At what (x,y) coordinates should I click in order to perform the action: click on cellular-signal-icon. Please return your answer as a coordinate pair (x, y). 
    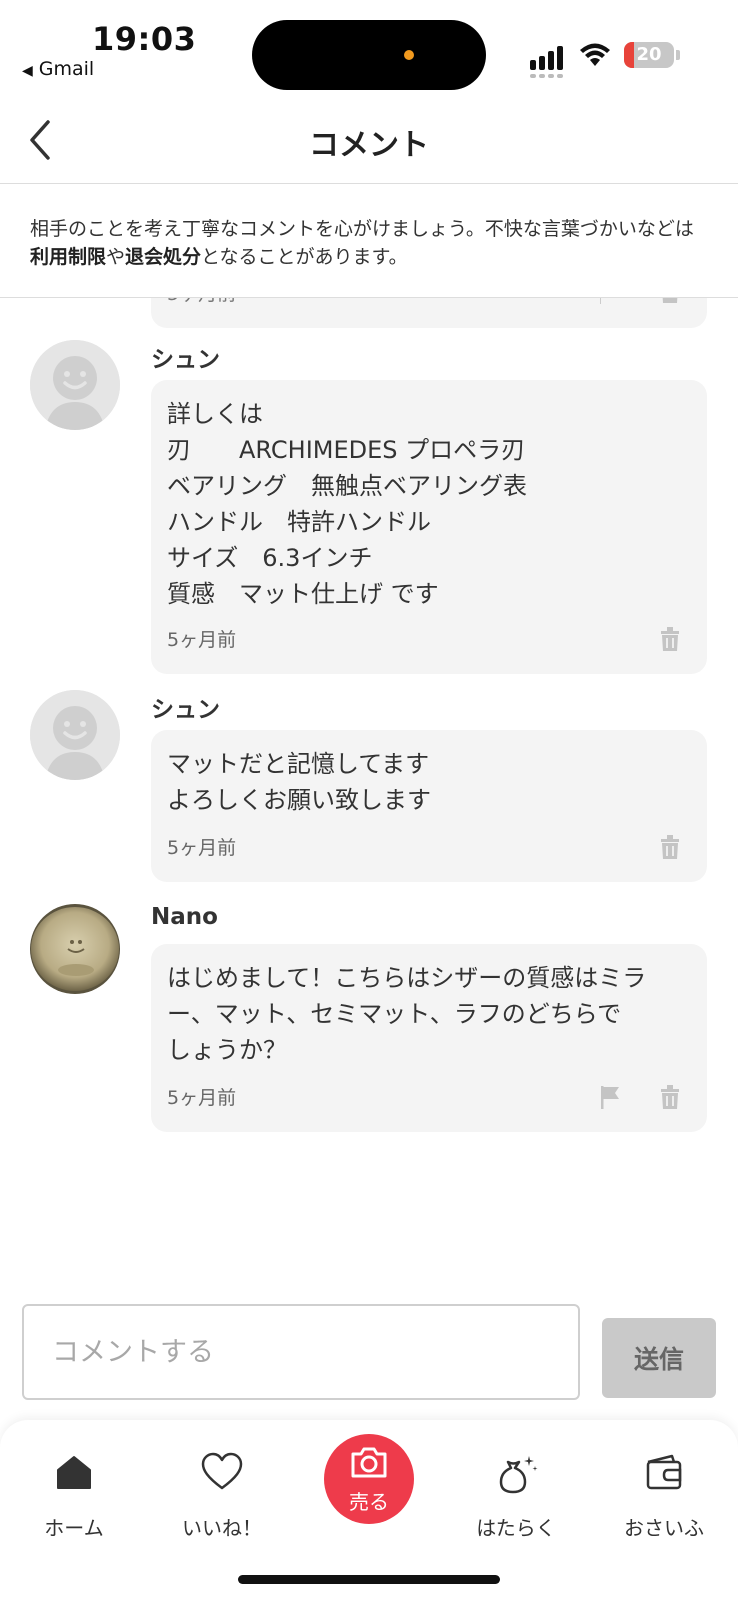
    Looking at the image, I should click on (549, 59).